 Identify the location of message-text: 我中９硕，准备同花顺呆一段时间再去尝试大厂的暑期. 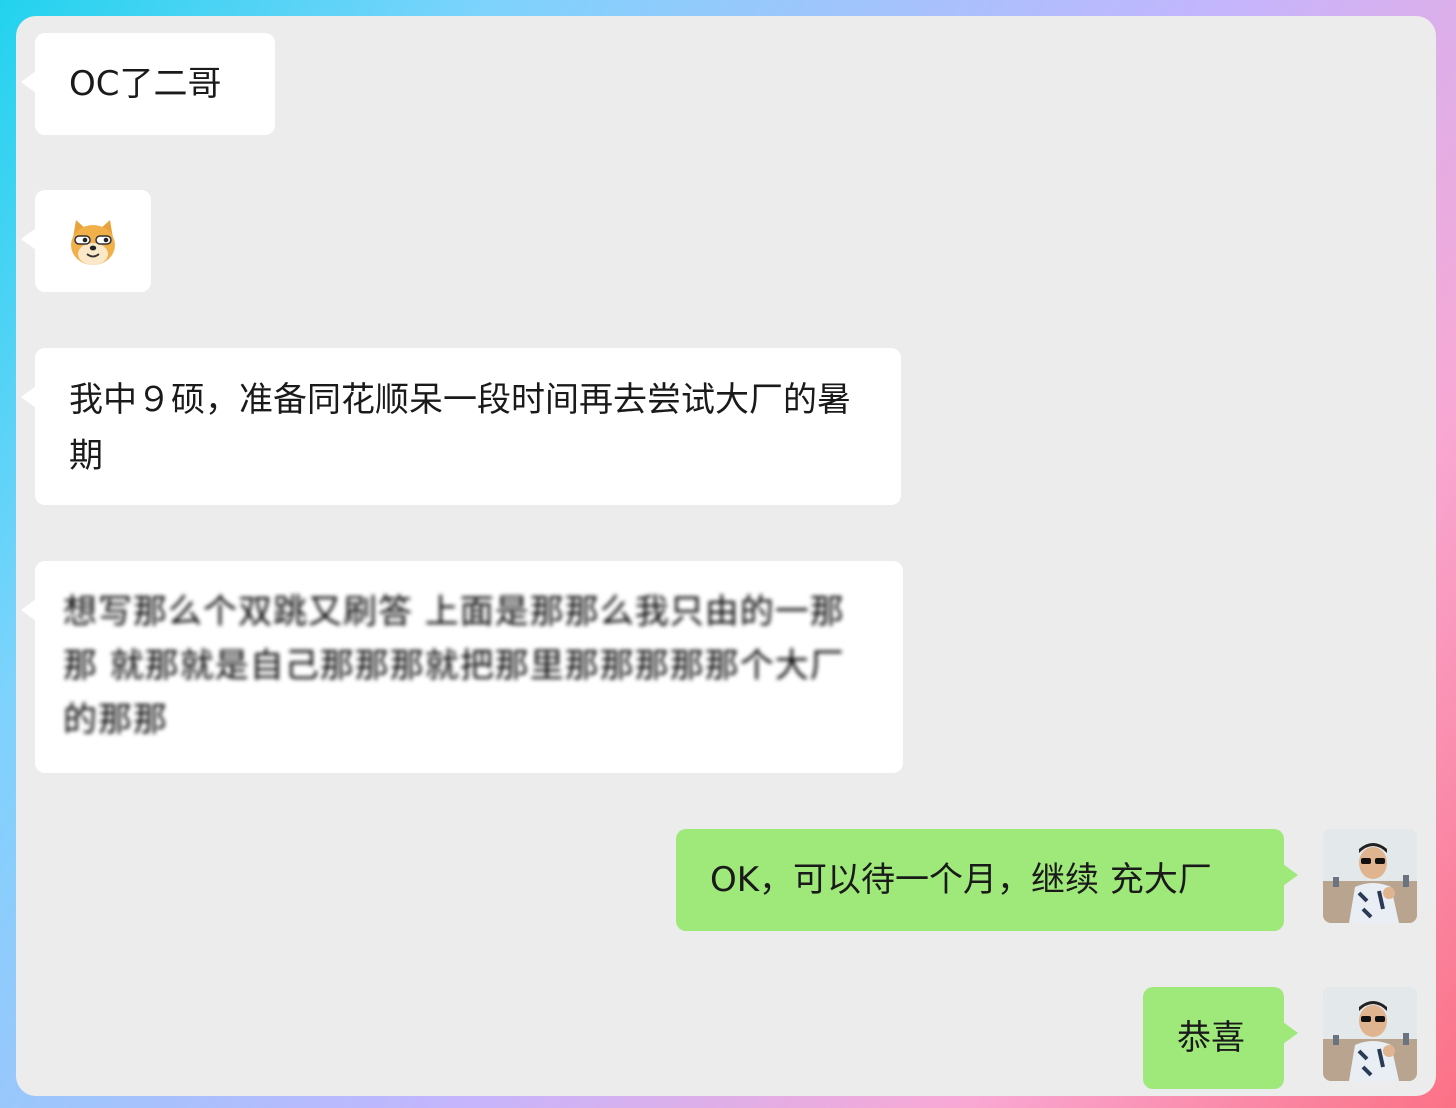
(460, 428).